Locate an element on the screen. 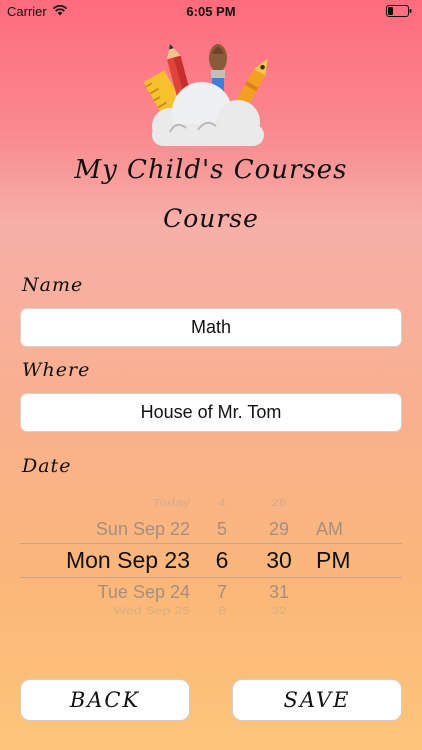 The width and height of the screenshot is (422, 750). date-label: Date is located at coordinates (47, 466).